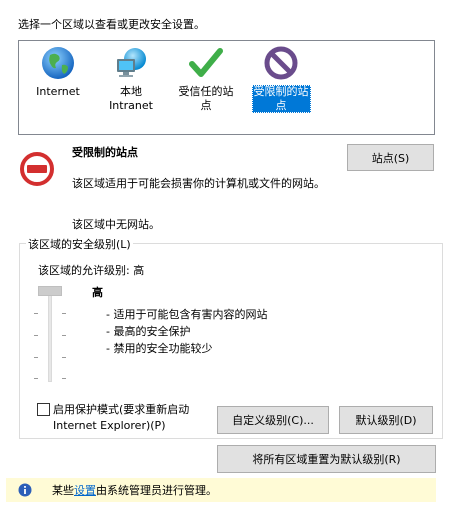 This screenshot has width=459, height=528. I want to click on allowed-level-label: 该区域的允许级别: 高, so click(91, 270).